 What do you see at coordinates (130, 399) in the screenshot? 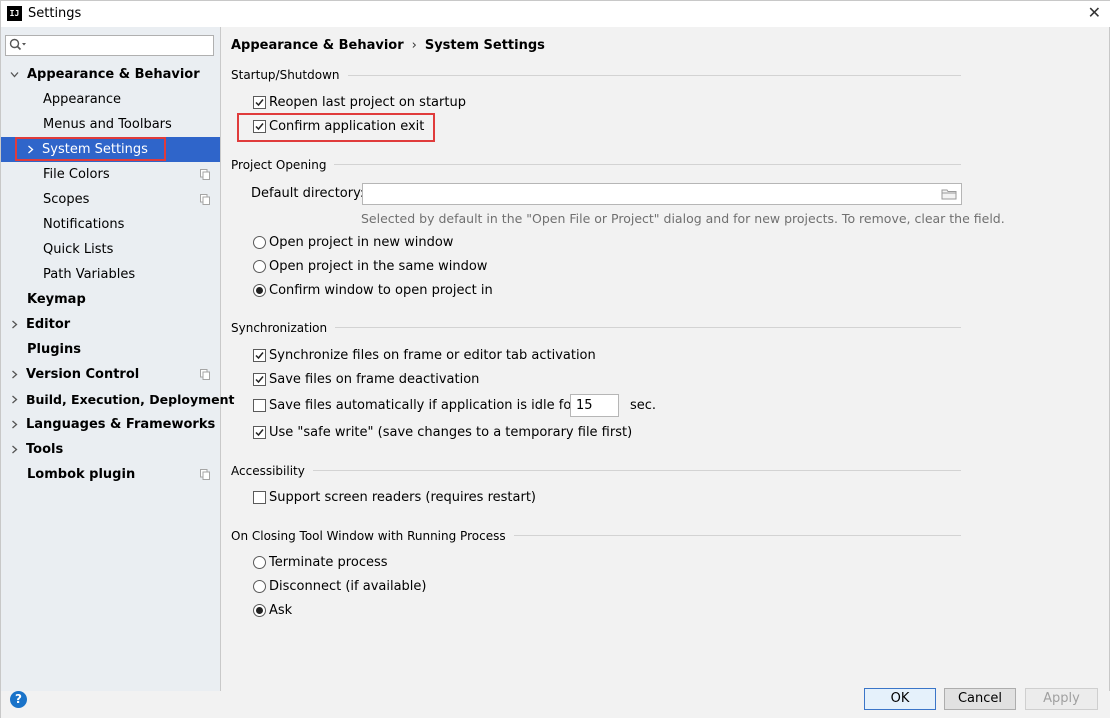
I see `sidebar-item-label: Build, Execution, Deployment` at bounding box center [130, 399].